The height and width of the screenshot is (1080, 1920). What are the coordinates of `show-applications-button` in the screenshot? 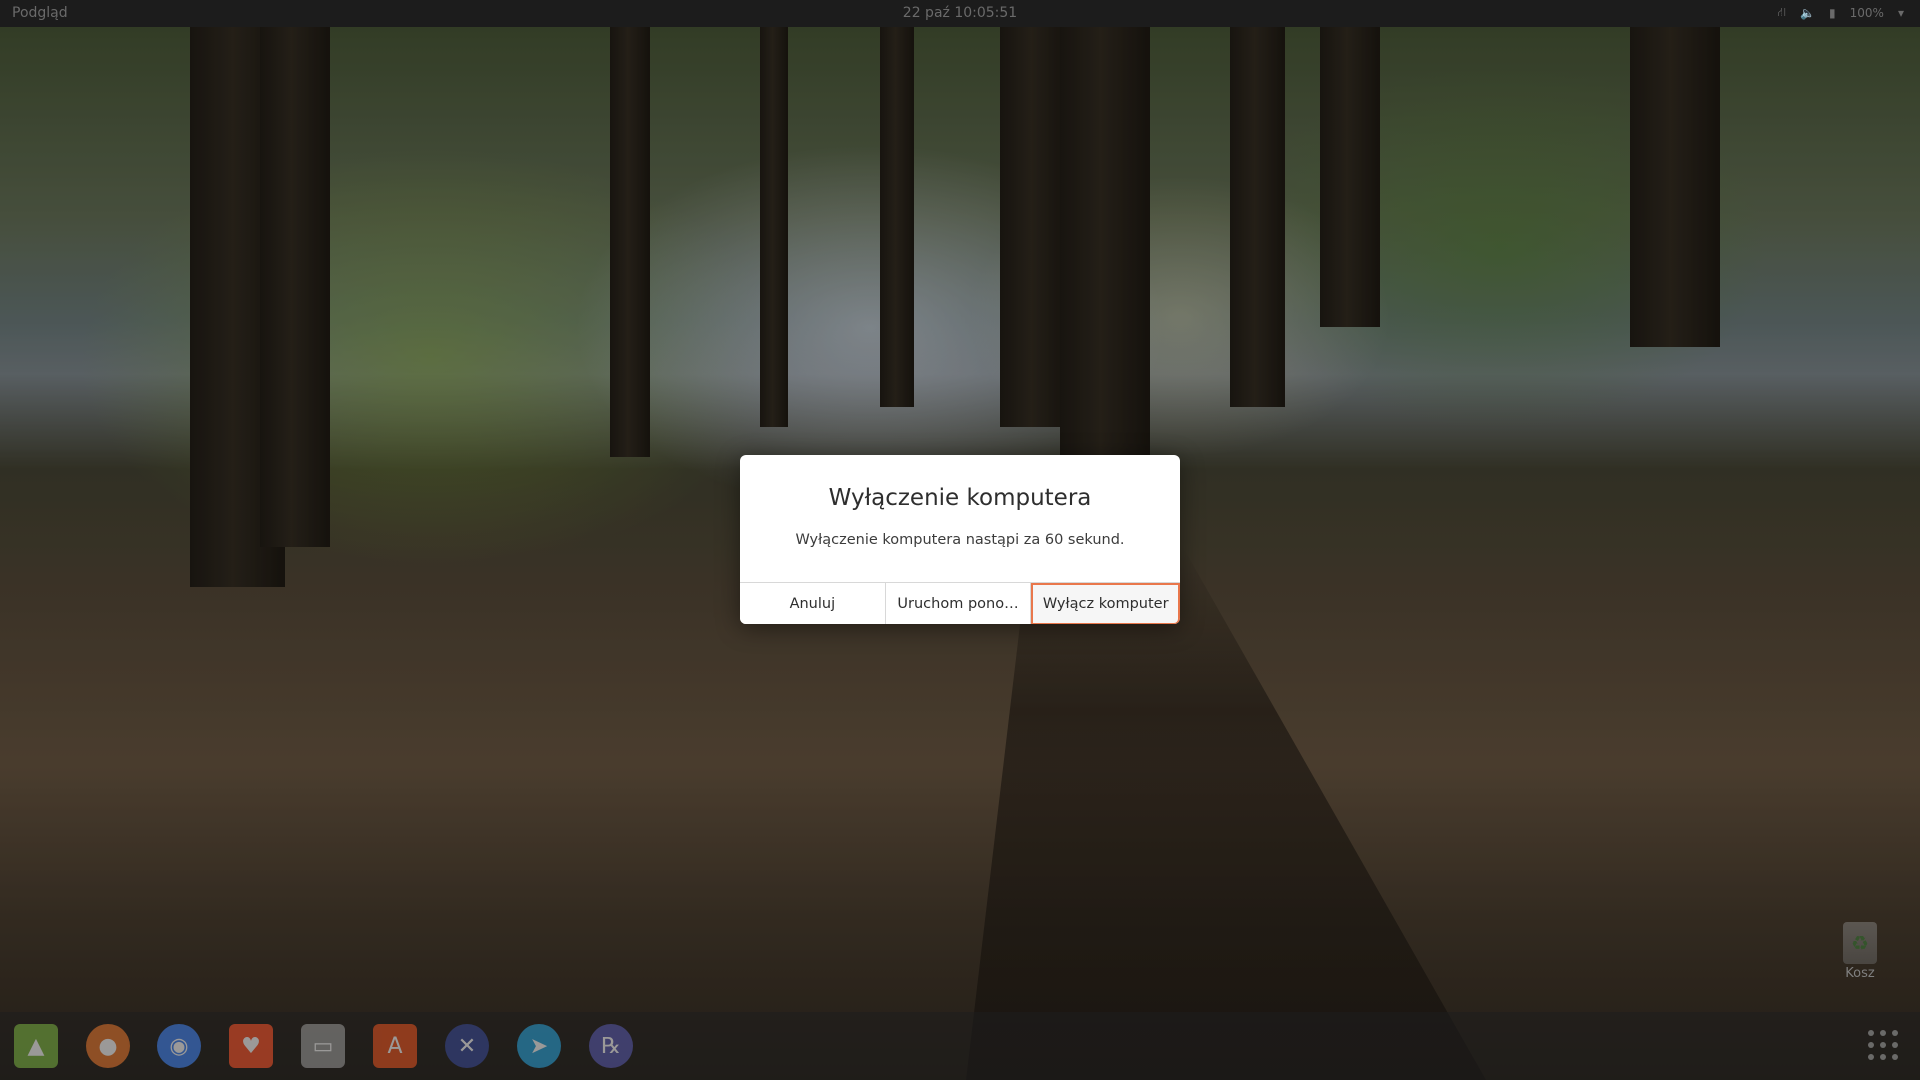 It's located at (1883, 1045).